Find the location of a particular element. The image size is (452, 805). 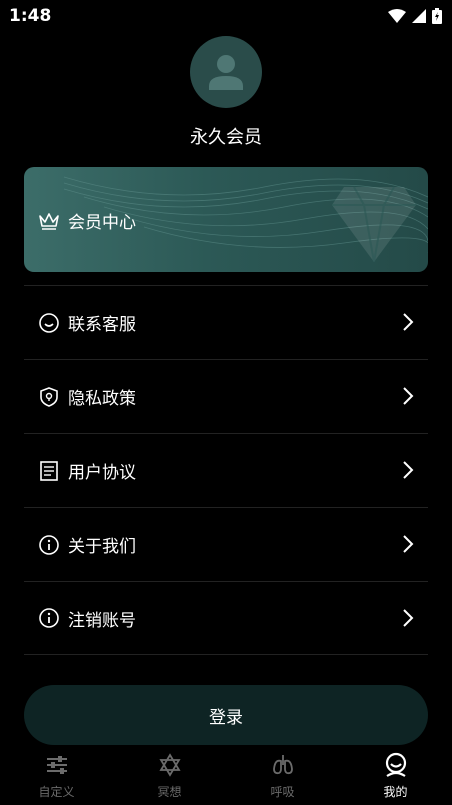

tab-custom: 自定义 is located at coordinates (56, 776).